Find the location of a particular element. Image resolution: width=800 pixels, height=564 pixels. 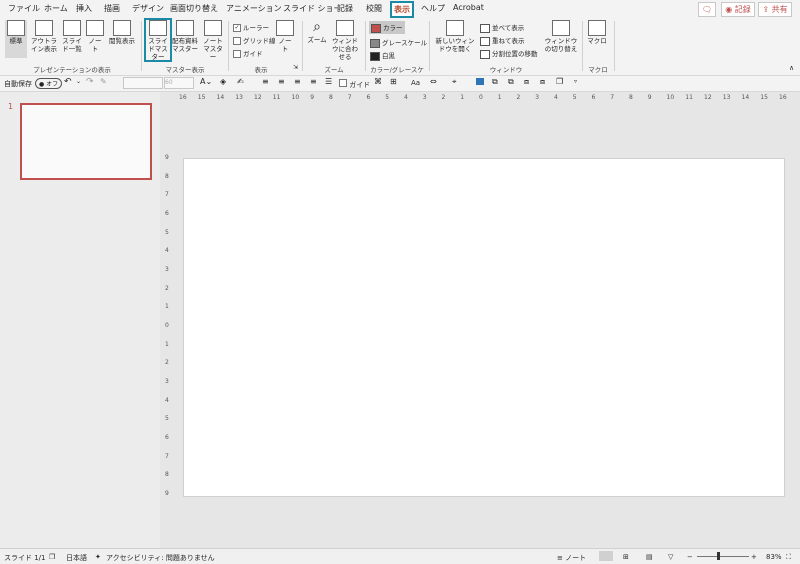

align-left-icon: ≡ is located at coordinates (265, 81).